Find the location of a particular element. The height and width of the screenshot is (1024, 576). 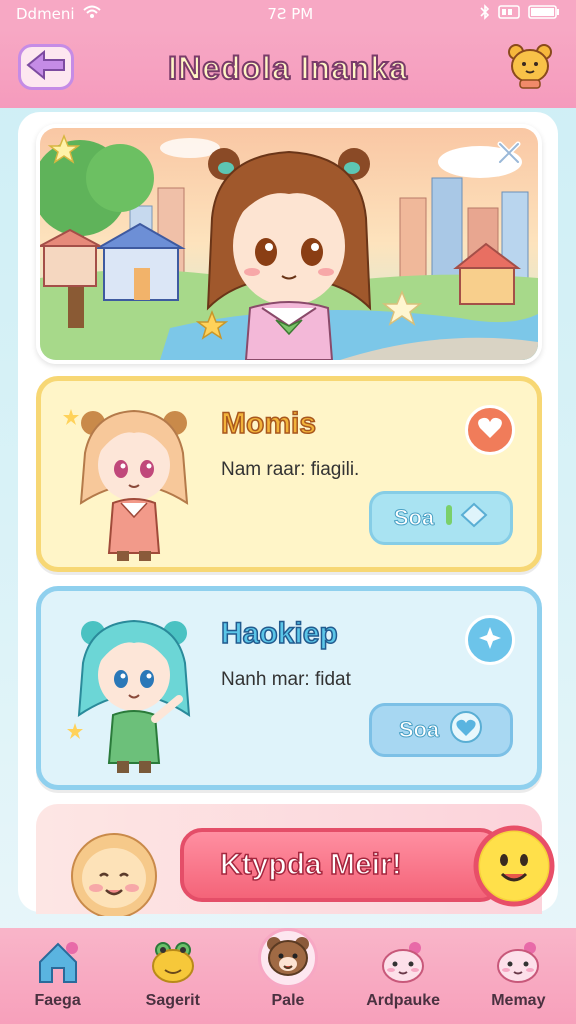

nav-item-memay: Memay is located at coordinates (518, 975).